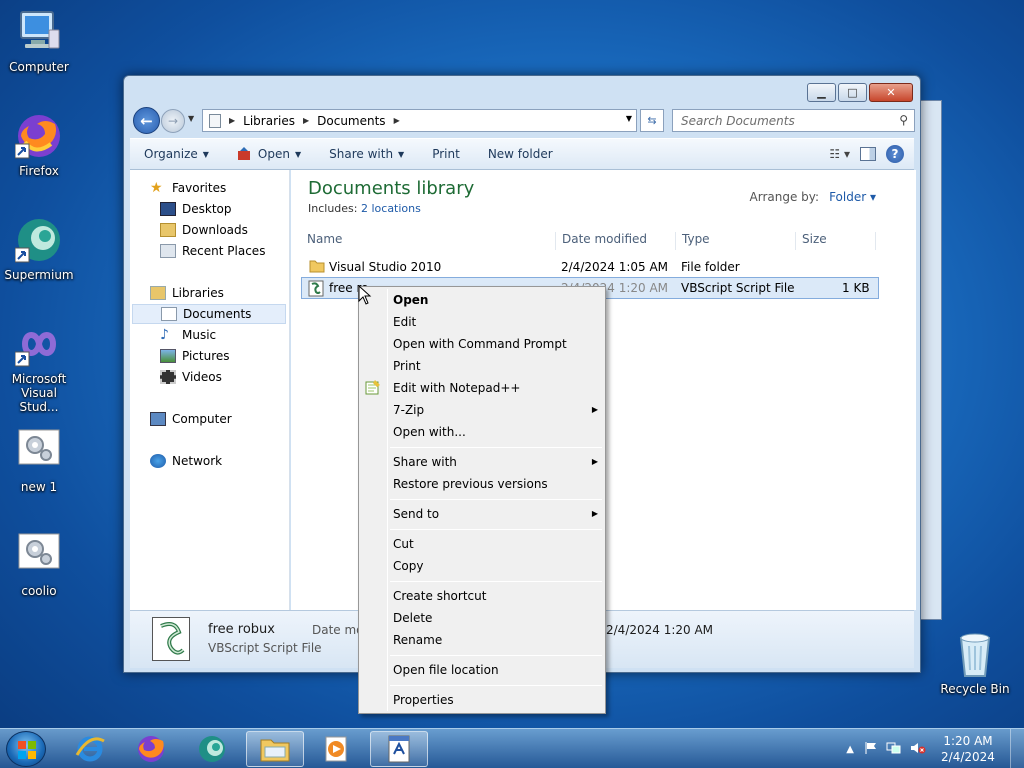 The width and height of the screenshot is (1024, 768). What do you see at coordinates (856, 288) in the screenshot?
I see `file-size: 1 KB` at bounding box center [856, 288].